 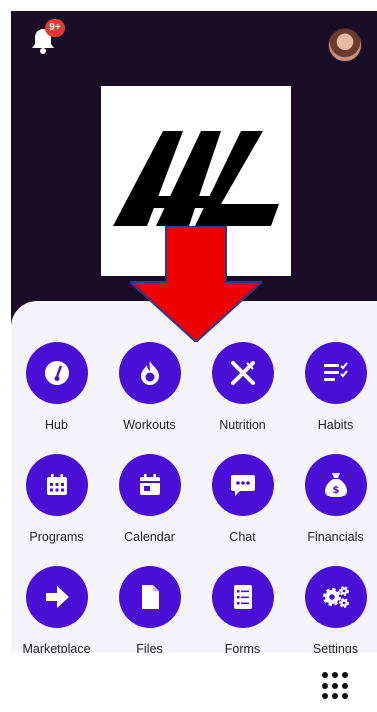 I want to click on avatar, so click(x=345, y=45).